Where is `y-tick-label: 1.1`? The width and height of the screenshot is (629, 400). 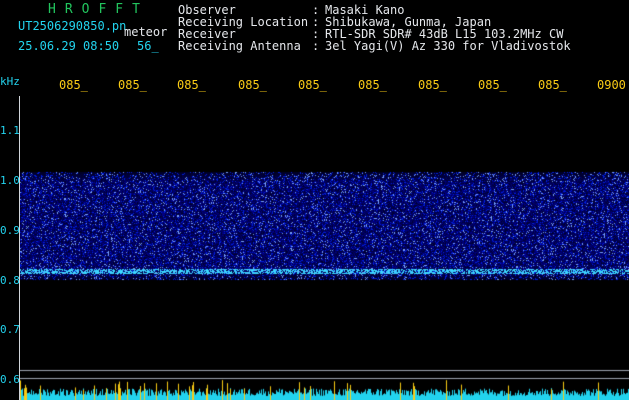 y-tick-label: 1.1 is located at coordinates (10, 130).